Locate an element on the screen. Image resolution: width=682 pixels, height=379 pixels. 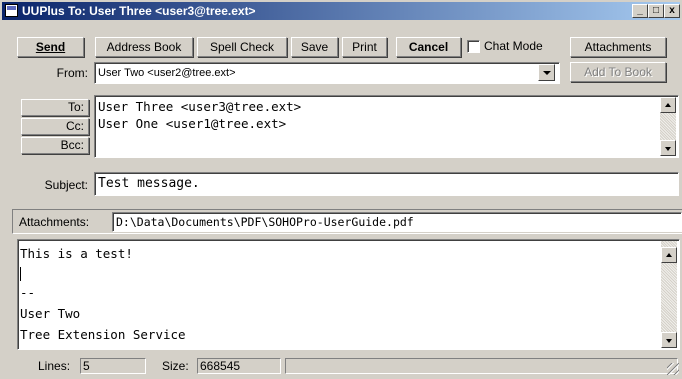
app-icon is located at coordinates (11, 10).